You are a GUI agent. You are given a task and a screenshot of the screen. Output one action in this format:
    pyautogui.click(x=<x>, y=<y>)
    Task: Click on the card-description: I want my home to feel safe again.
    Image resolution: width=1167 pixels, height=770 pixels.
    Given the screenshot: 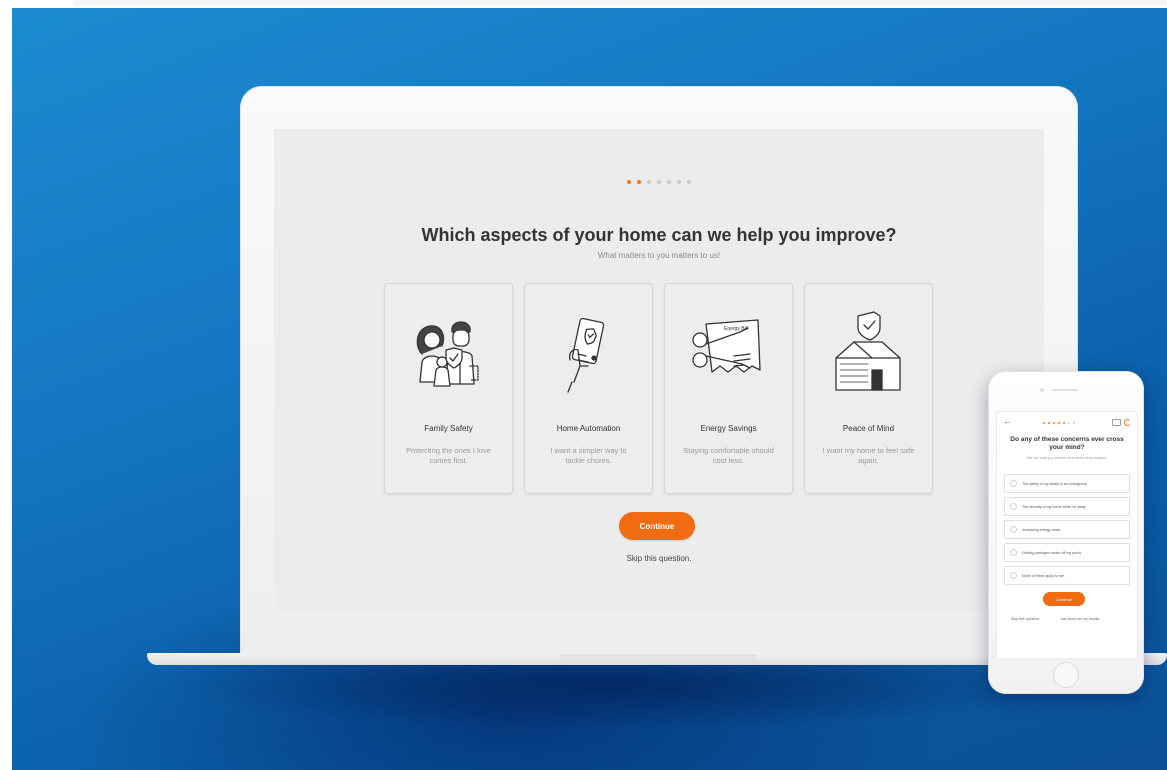 What is the action you would take?
    pyautogui.click(x=868, y=455)
    